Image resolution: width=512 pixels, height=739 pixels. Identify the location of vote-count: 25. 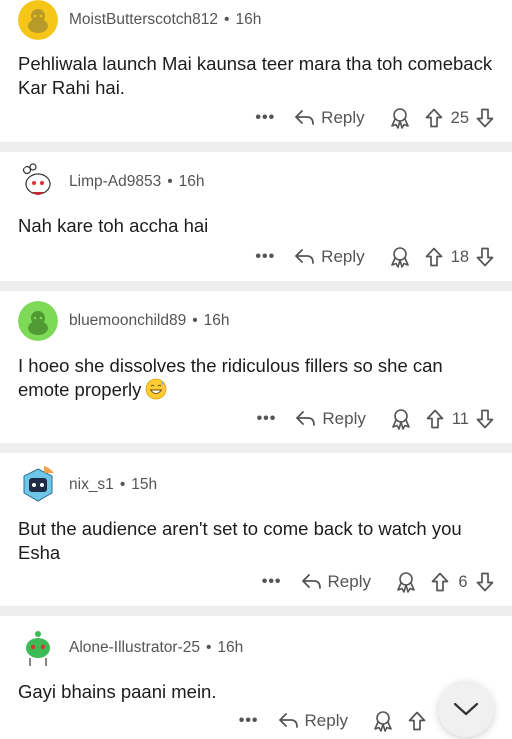
(459, 117).